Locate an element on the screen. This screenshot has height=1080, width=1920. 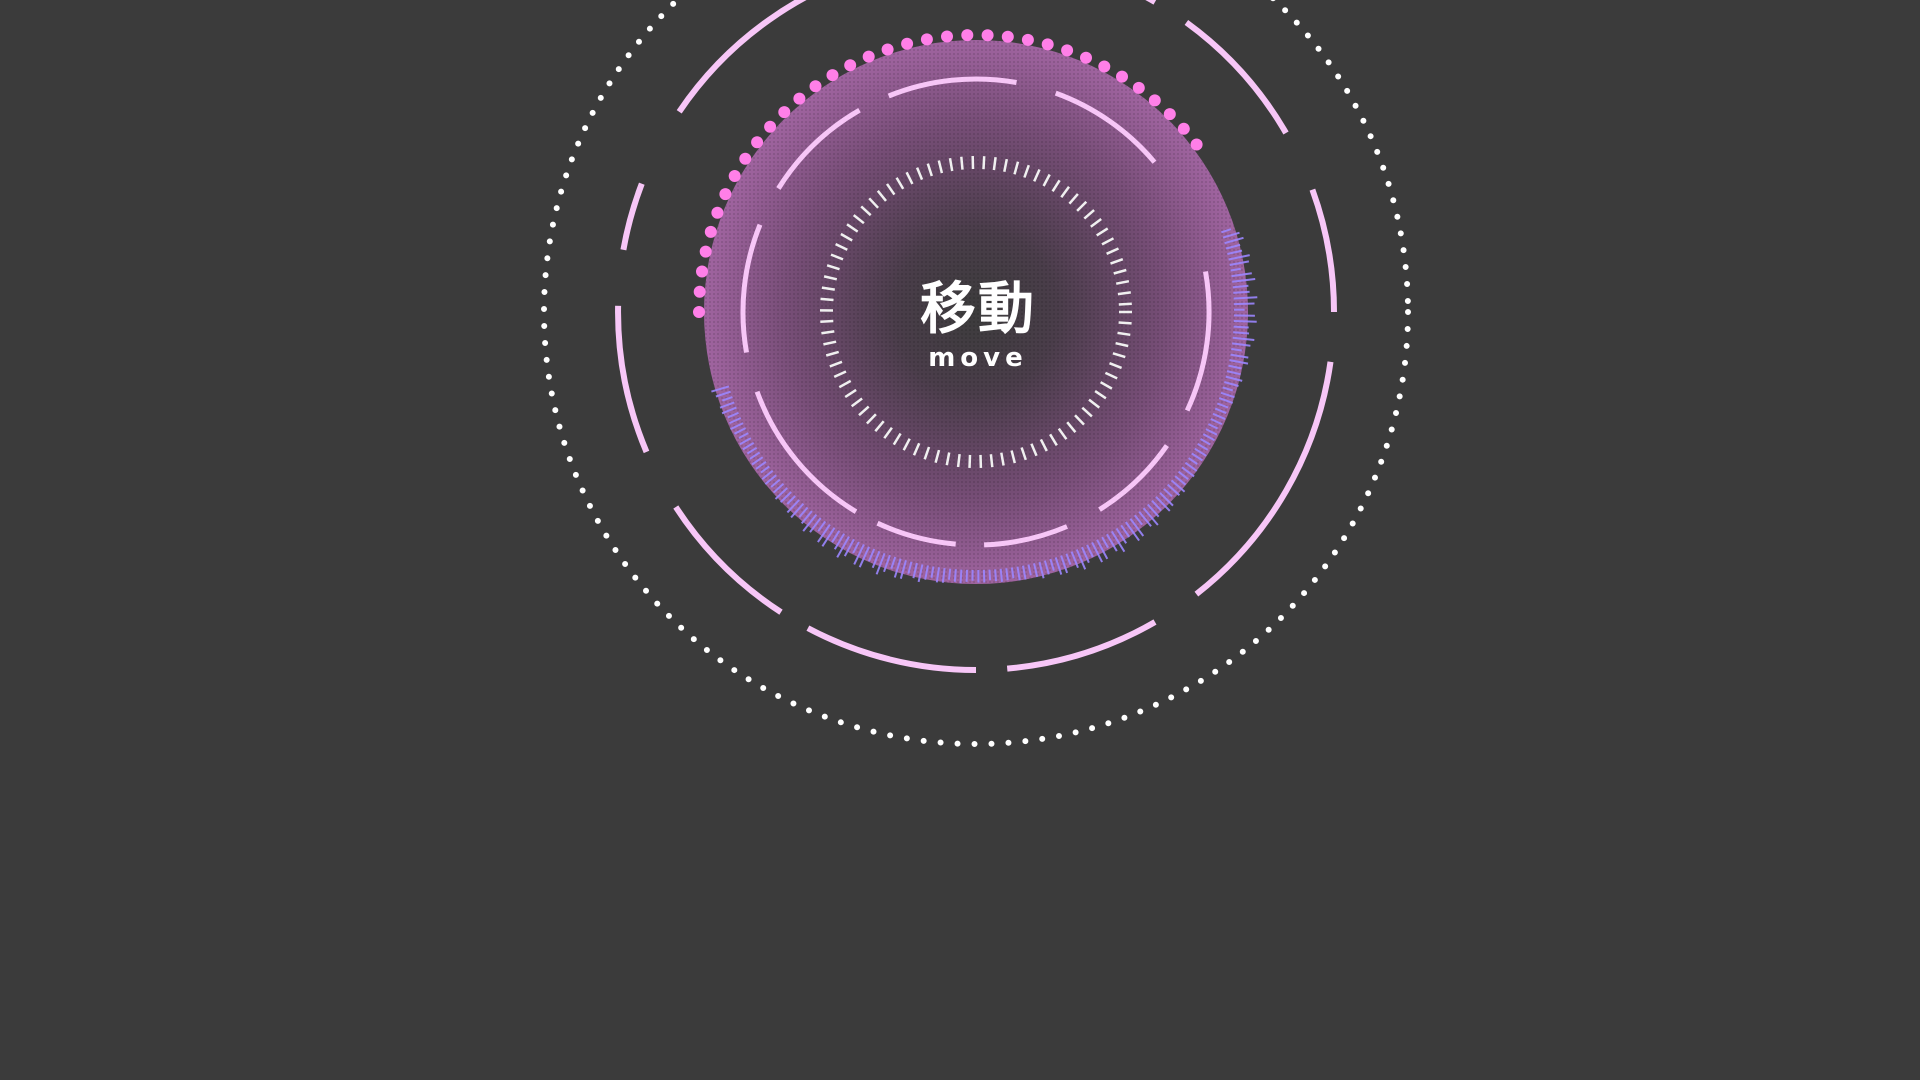
action-label-english: move is located at coordinates (978, 358).